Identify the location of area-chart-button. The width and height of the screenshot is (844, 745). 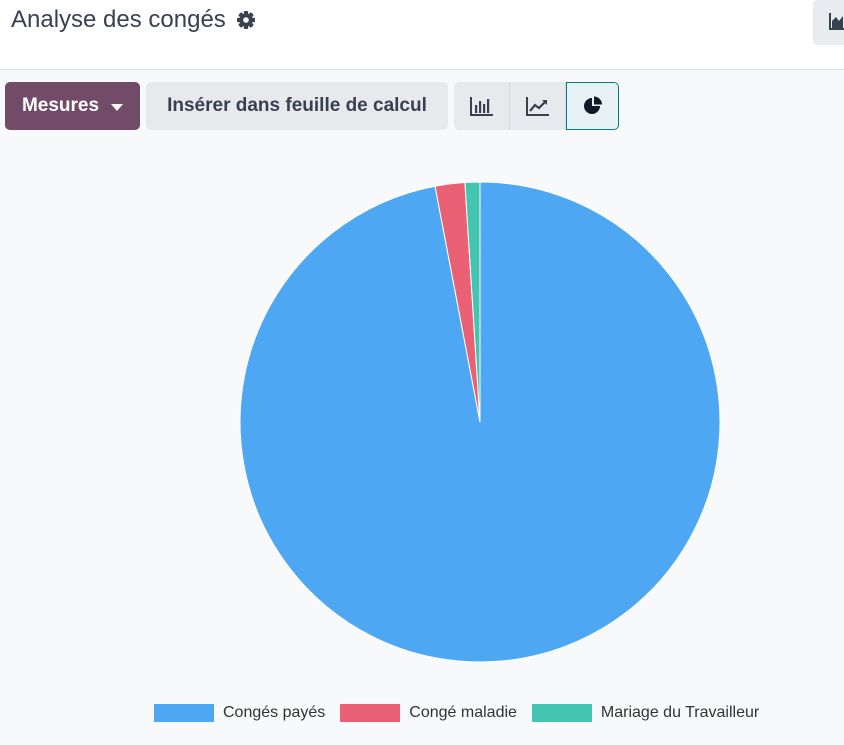
(828, 22).